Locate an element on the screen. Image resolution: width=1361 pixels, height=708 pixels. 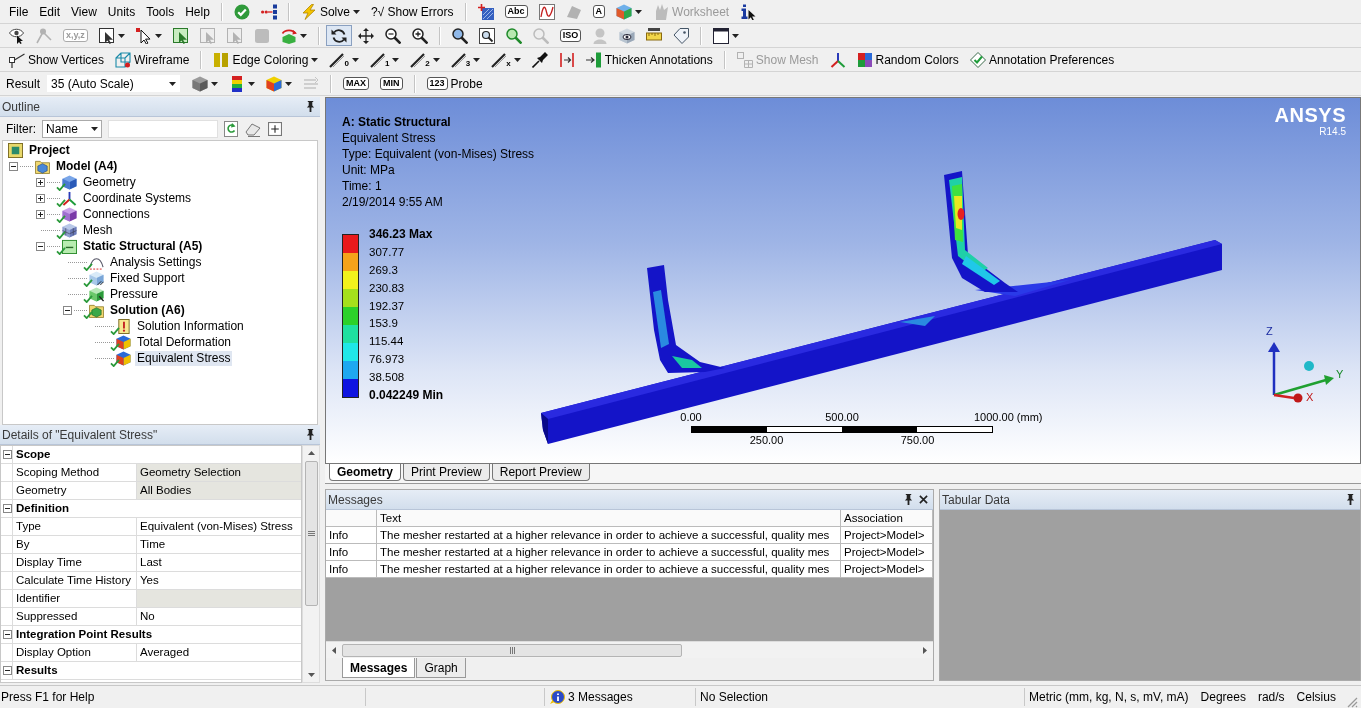
unit-setting: Degrees is located at coordinates (1223, 697).